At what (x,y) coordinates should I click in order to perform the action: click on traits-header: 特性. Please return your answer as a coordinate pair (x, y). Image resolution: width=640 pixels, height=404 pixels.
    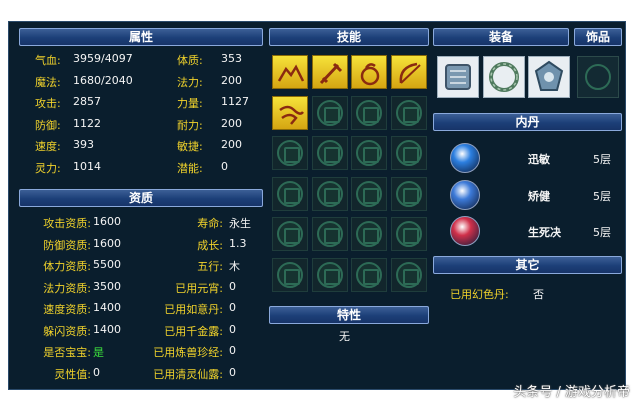
    Looking at the image, I should click on (349, 315).